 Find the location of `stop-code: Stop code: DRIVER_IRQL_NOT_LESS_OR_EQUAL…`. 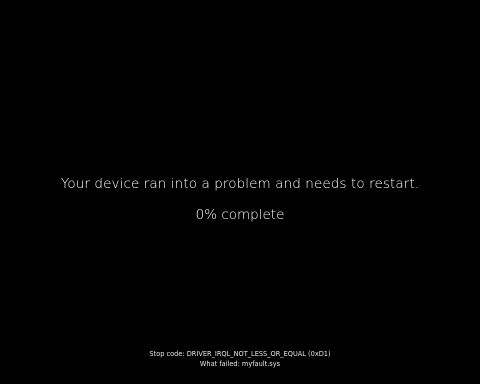

stop-code: Stop code: DRIVER_IRQL_NOT_LESS_OR_EQUAL… is located at coordinates (240, 354).